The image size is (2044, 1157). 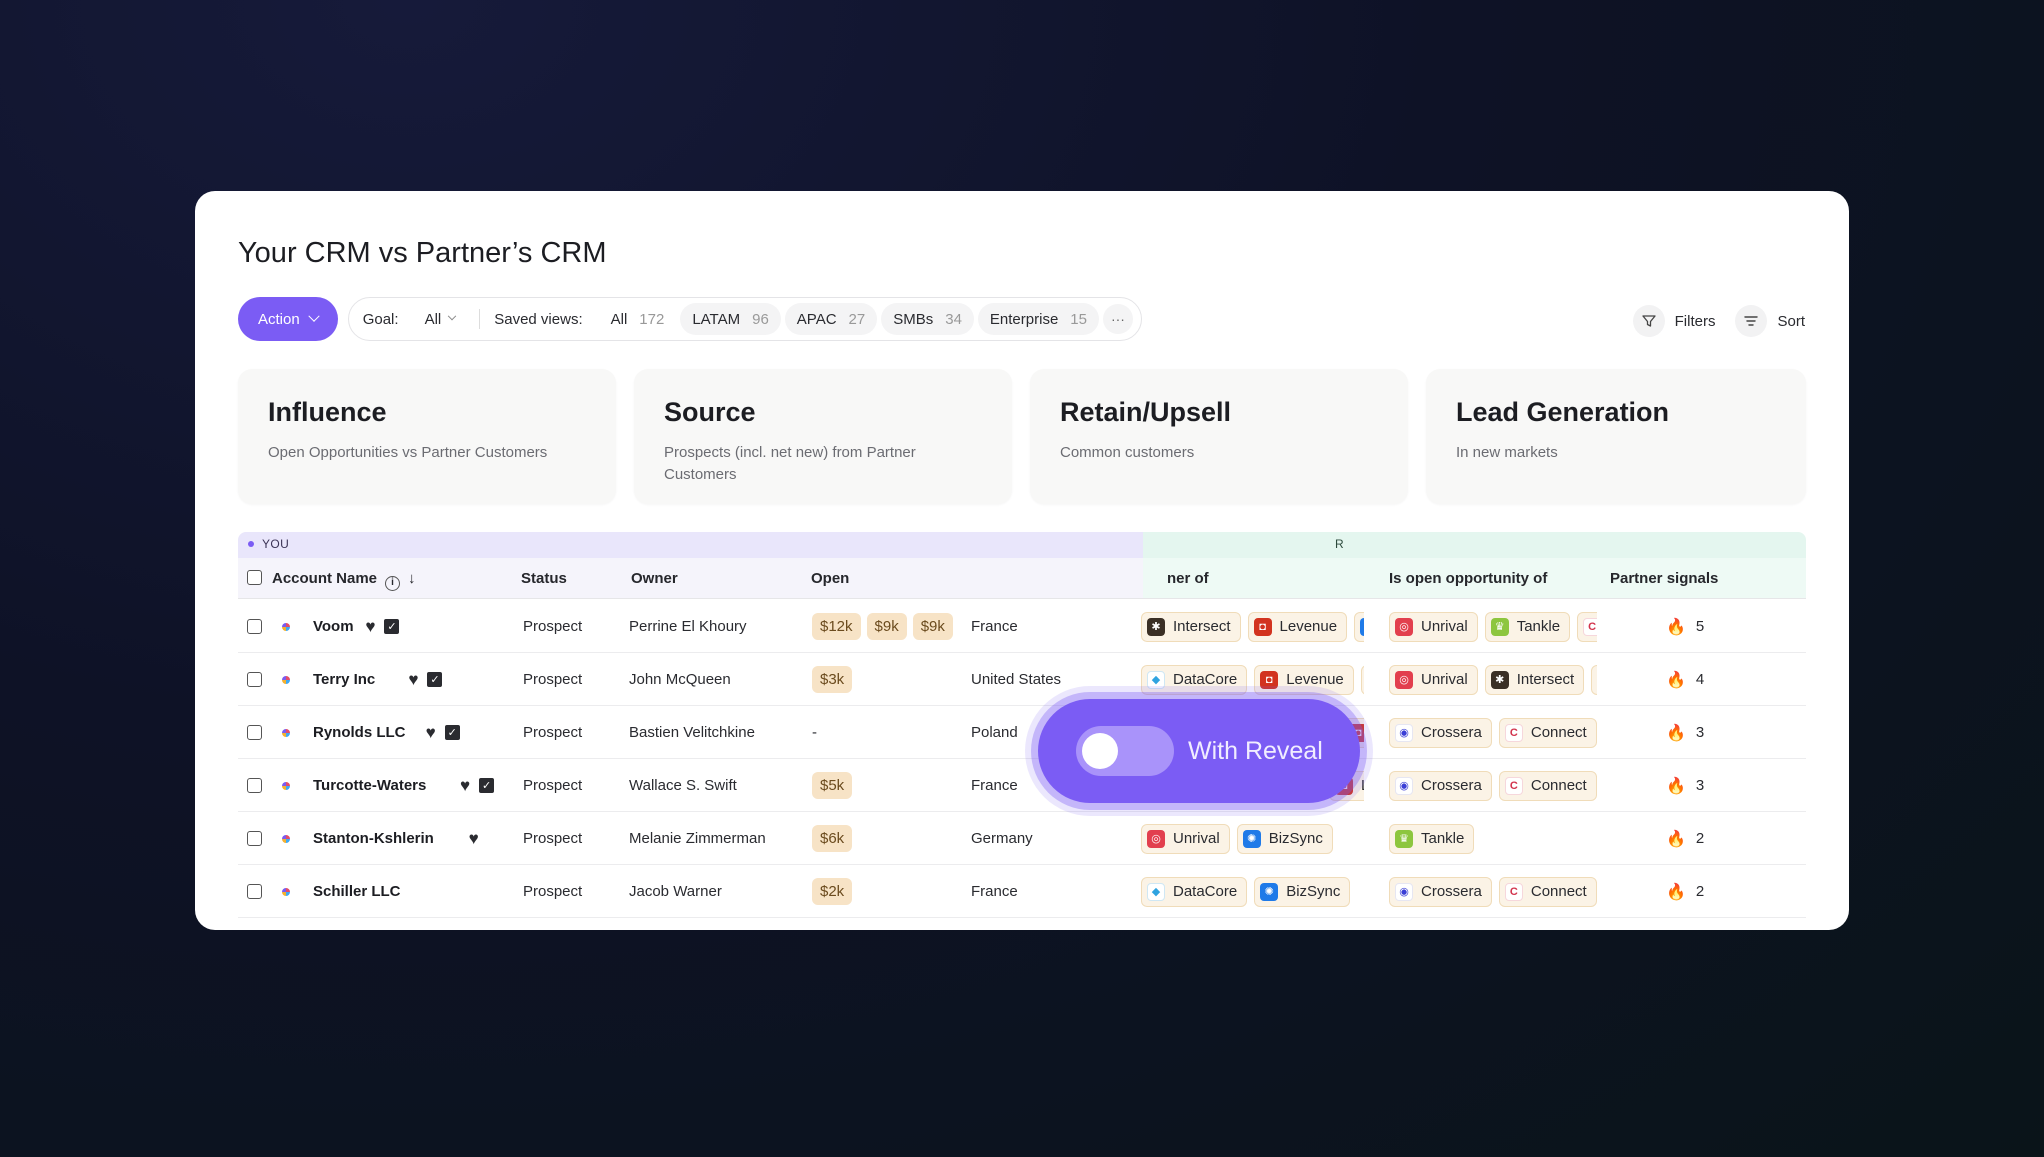 I want to click on goal-select: All, so click(x=441, y=319).